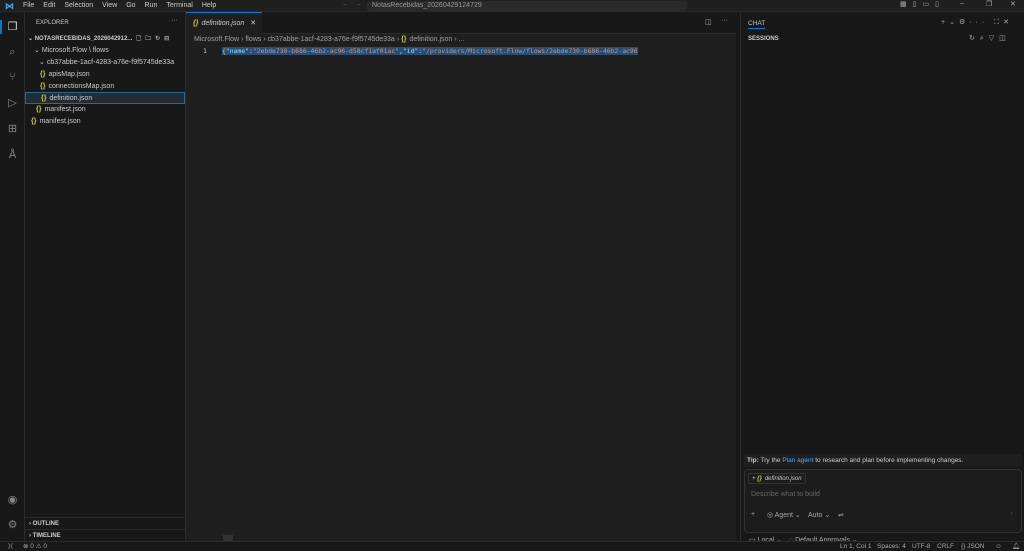 The image size is (1024, 551). Describe the element at coordinates (855, 546) in the screenshot. I see `cursor-position: Ln 1, Col 1` at that location.